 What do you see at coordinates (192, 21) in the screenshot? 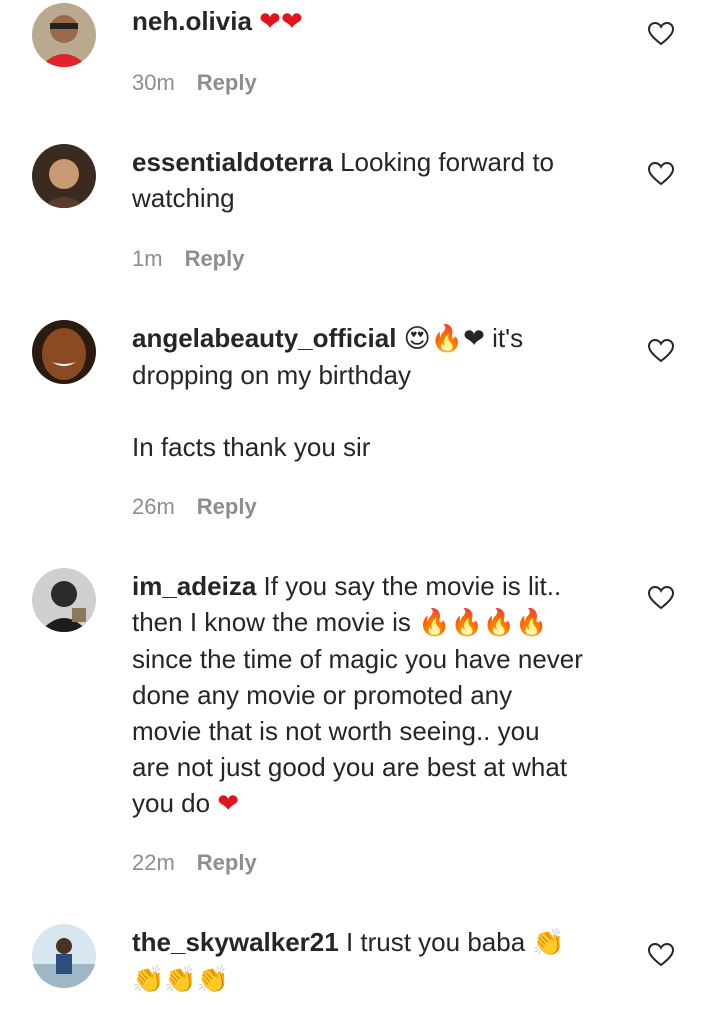
I see `comment-username: neh.olivia` at bounding box center [192, 21].